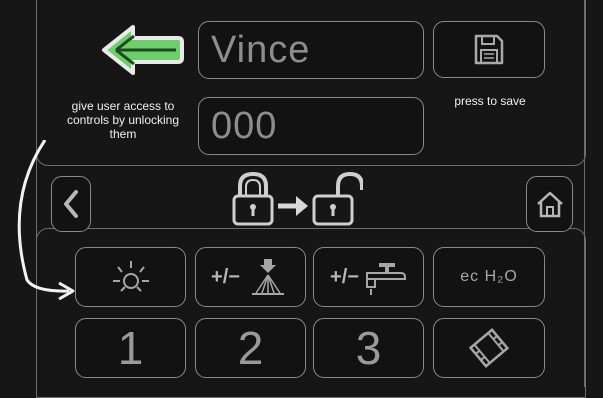  What do you see at coordinates (250, 277) in the screenshot?
I see `water-spray-control-button: +/−` at bounding box center [250, 277].